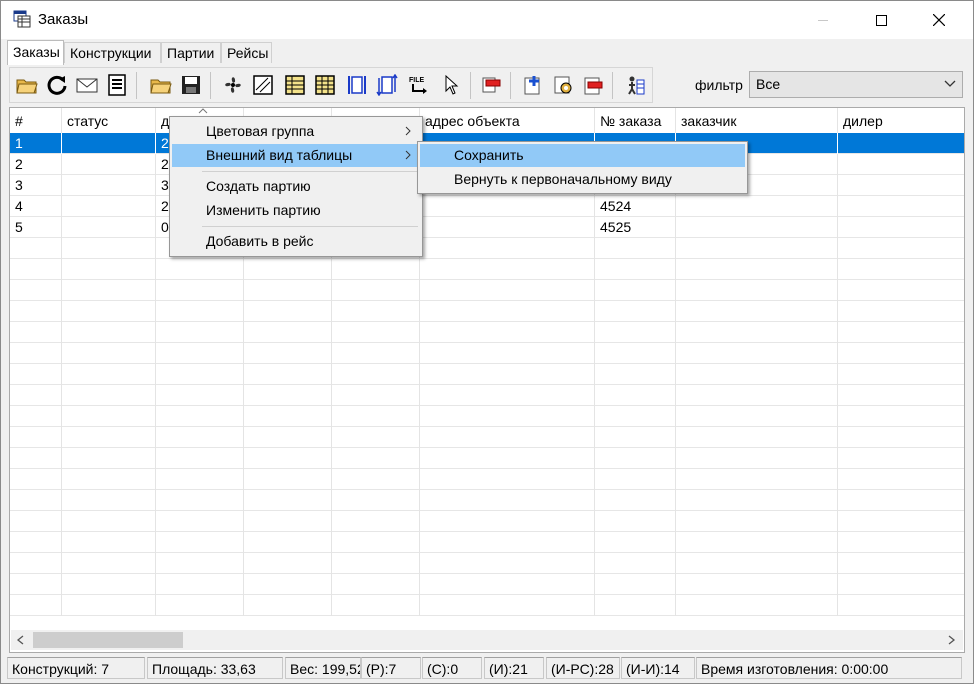  What do you see at coordinates (117, 85) in the screenshot?
I see `document-list-button` at bounding box center [117, 85].